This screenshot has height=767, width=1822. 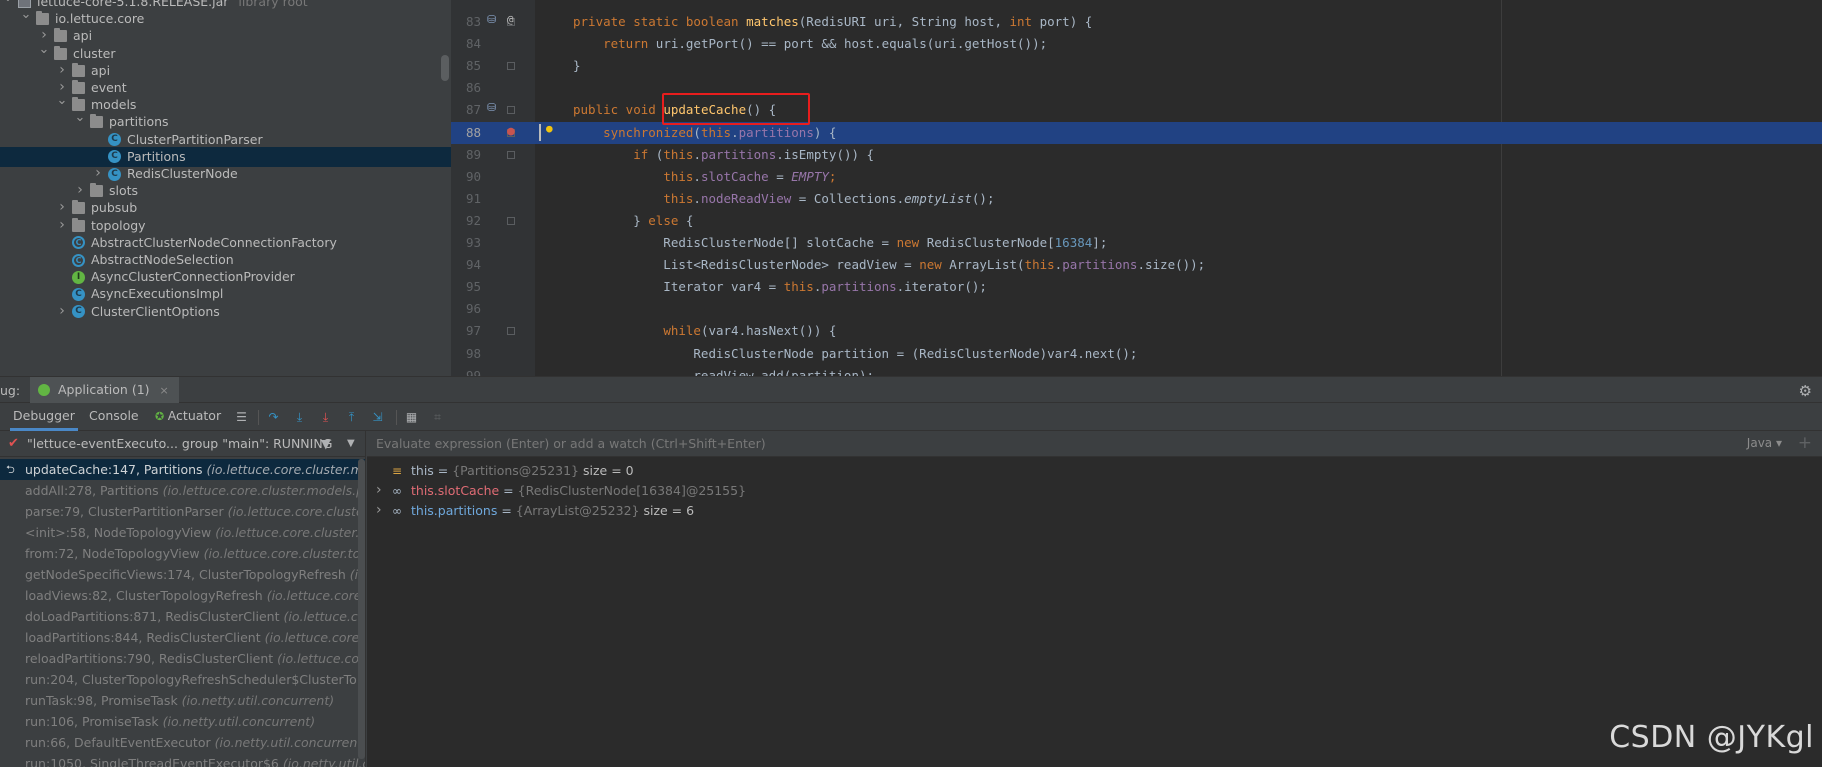 I want to click on gear-icon: ⚙, so click(x=1805, y=391).